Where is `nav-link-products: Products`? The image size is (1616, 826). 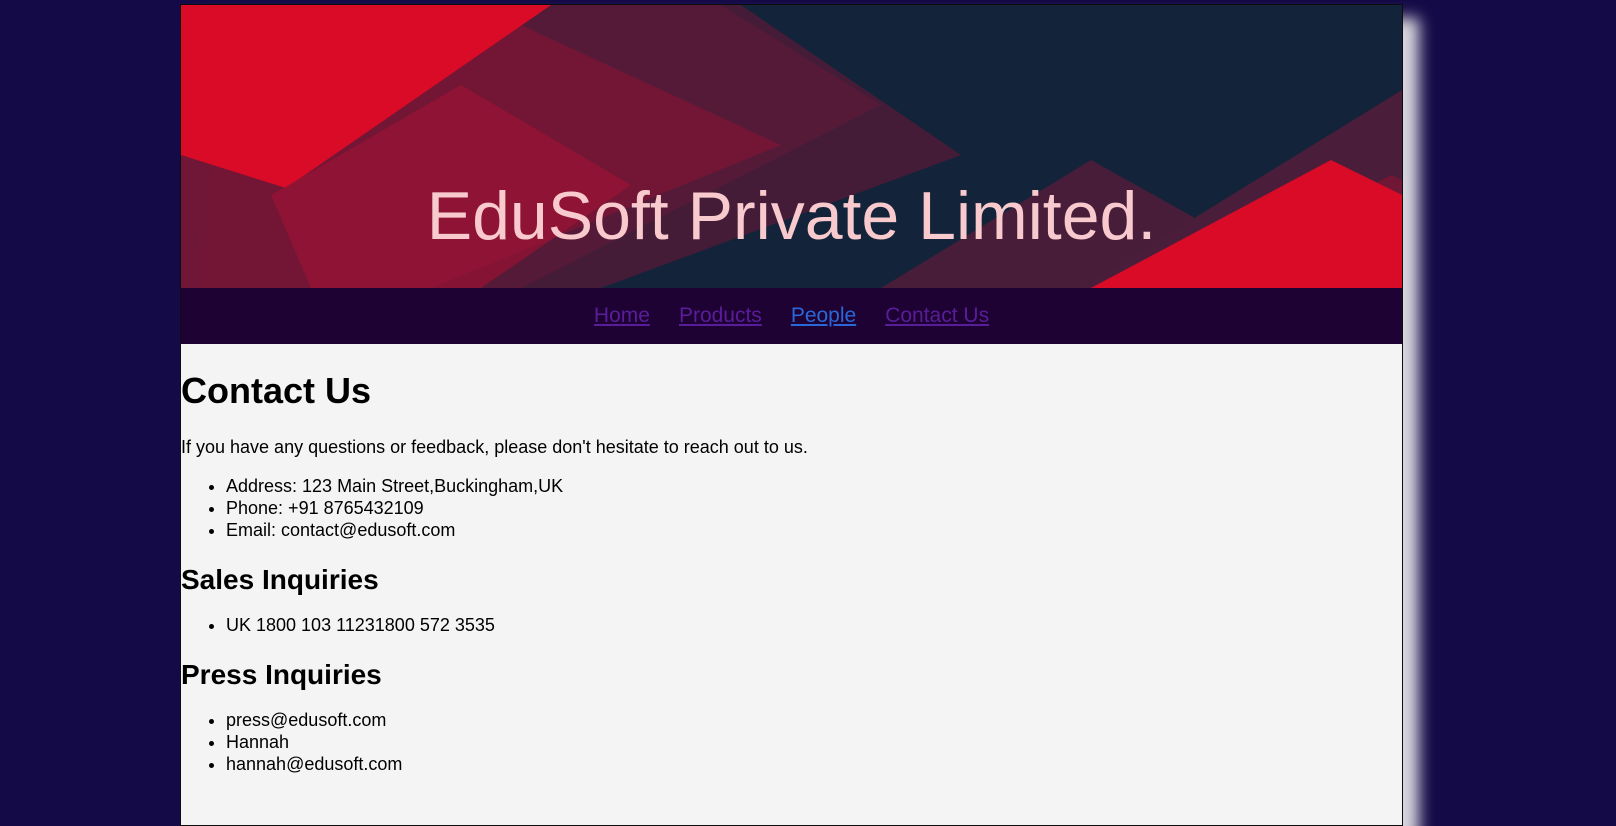
nav-link-products: Products is located at coordinates (720, 316).